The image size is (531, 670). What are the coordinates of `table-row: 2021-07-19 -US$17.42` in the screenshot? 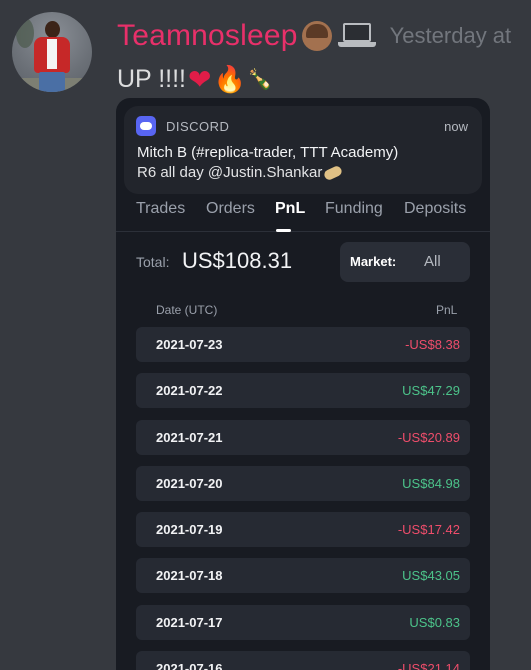 It's located at (303, 530).